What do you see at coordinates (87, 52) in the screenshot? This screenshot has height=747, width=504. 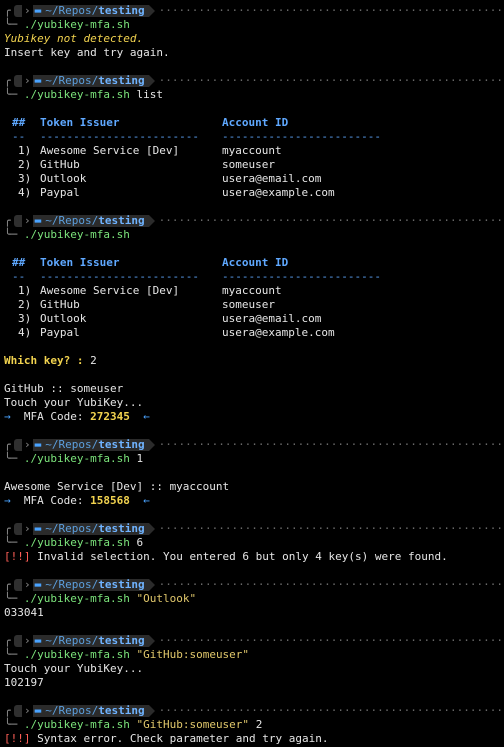 I see `output-text: Insert key and try again.` at bounding box center [87, 52].